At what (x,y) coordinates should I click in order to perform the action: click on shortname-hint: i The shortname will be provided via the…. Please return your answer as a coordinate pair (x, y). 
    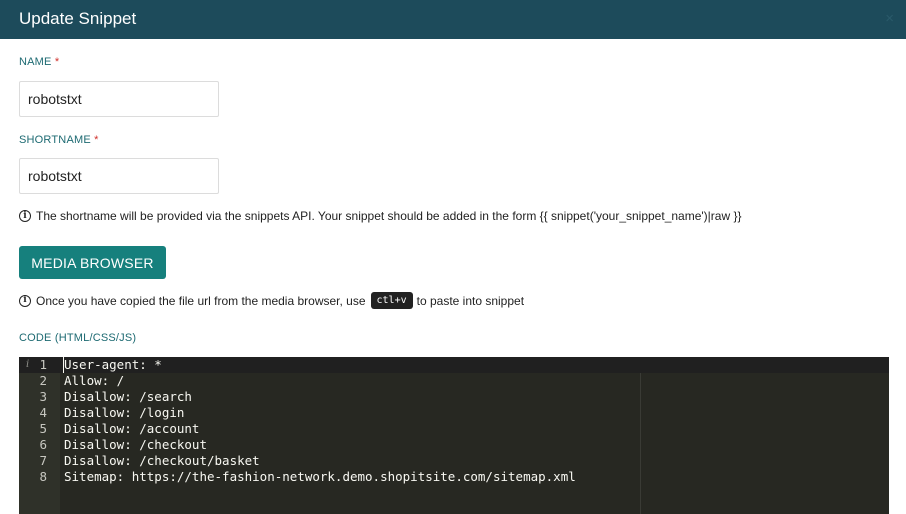
    Looking at the image, I should click on (380, 216).